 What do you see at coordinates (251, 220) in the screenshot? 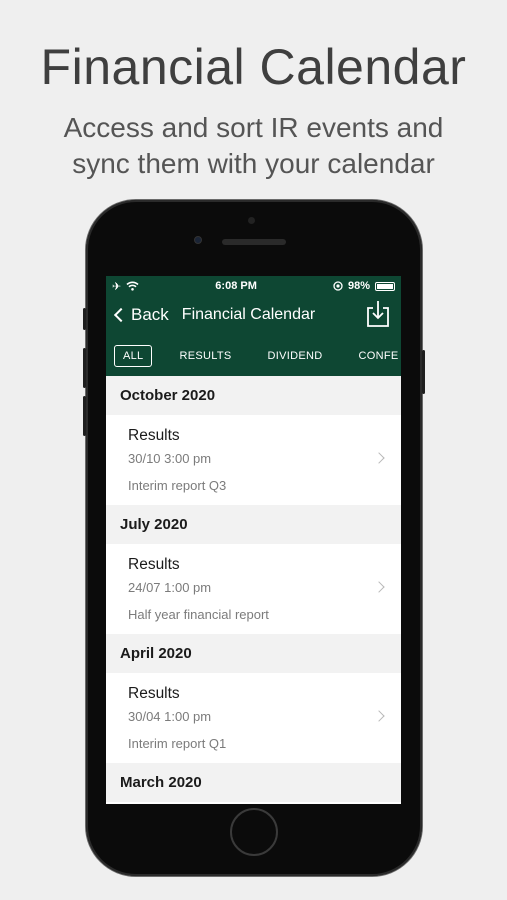
I see `proximity-sensor` at bounding box center [251, 220].